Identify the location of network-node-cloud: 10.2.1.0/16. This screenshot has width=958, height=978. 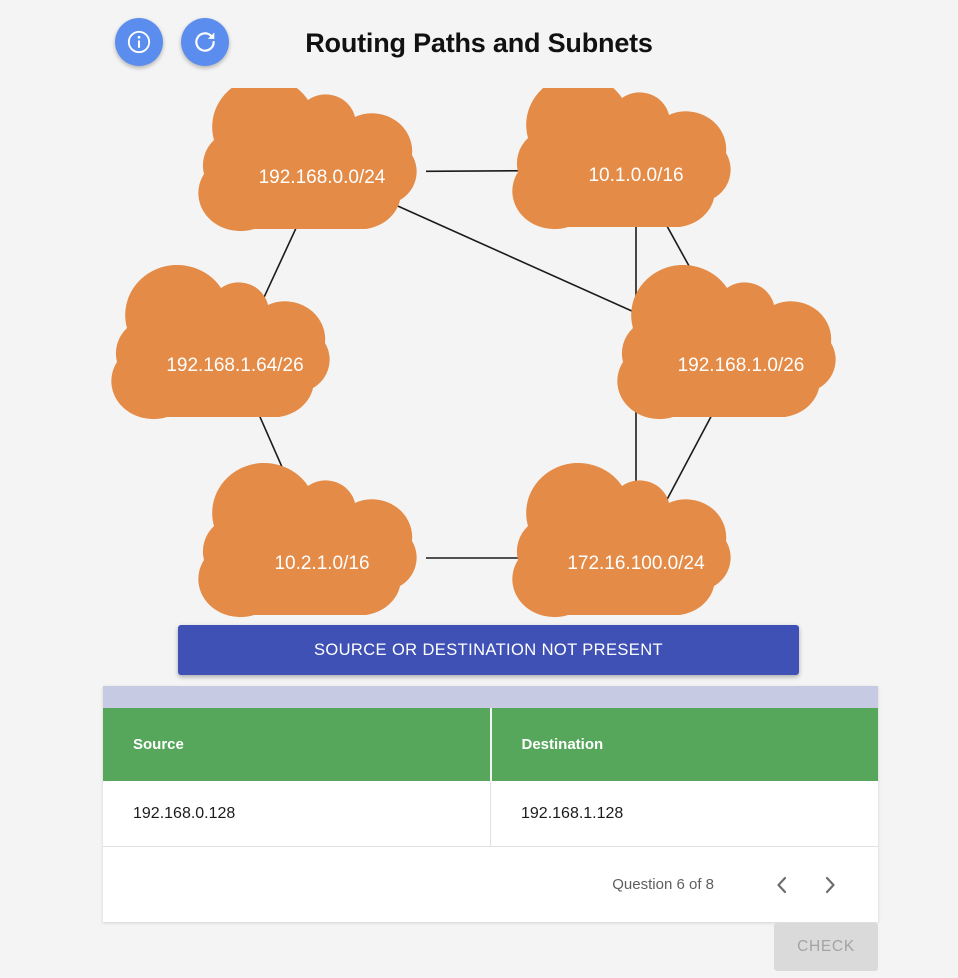
(307, 540).